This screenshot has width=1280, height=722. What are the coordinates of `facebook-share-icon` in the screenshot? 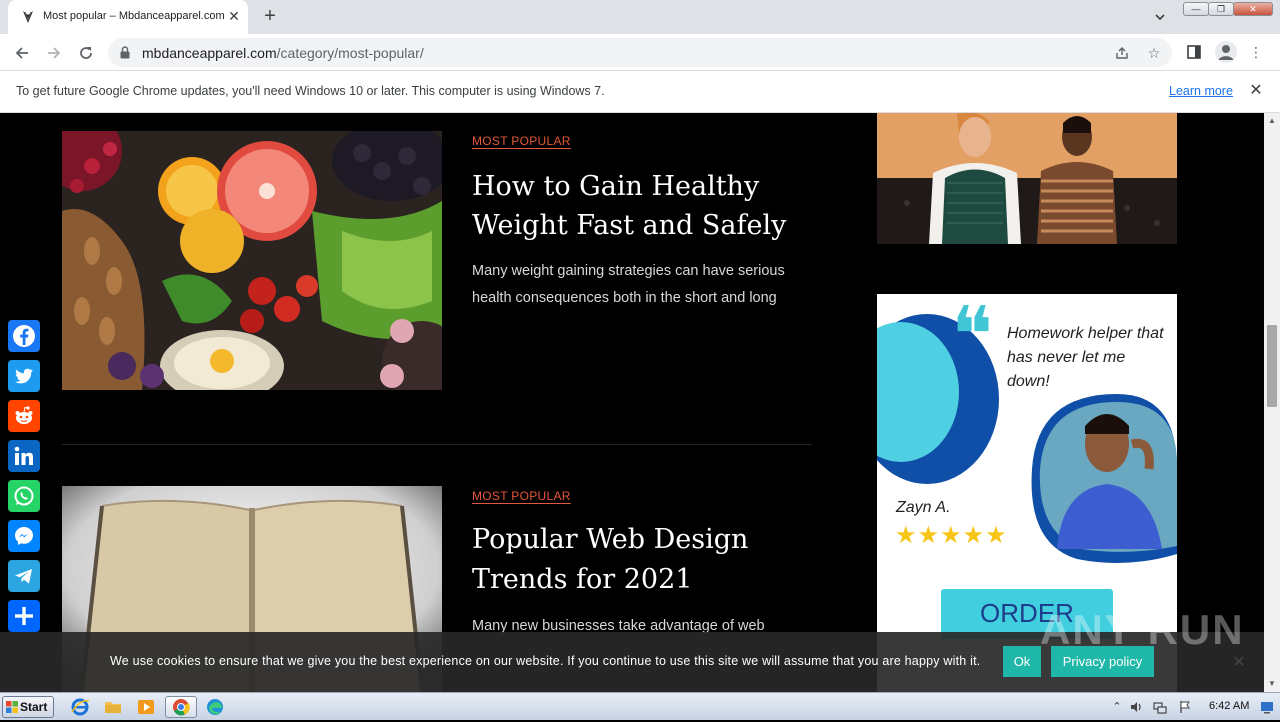 It's located at (24, 336).